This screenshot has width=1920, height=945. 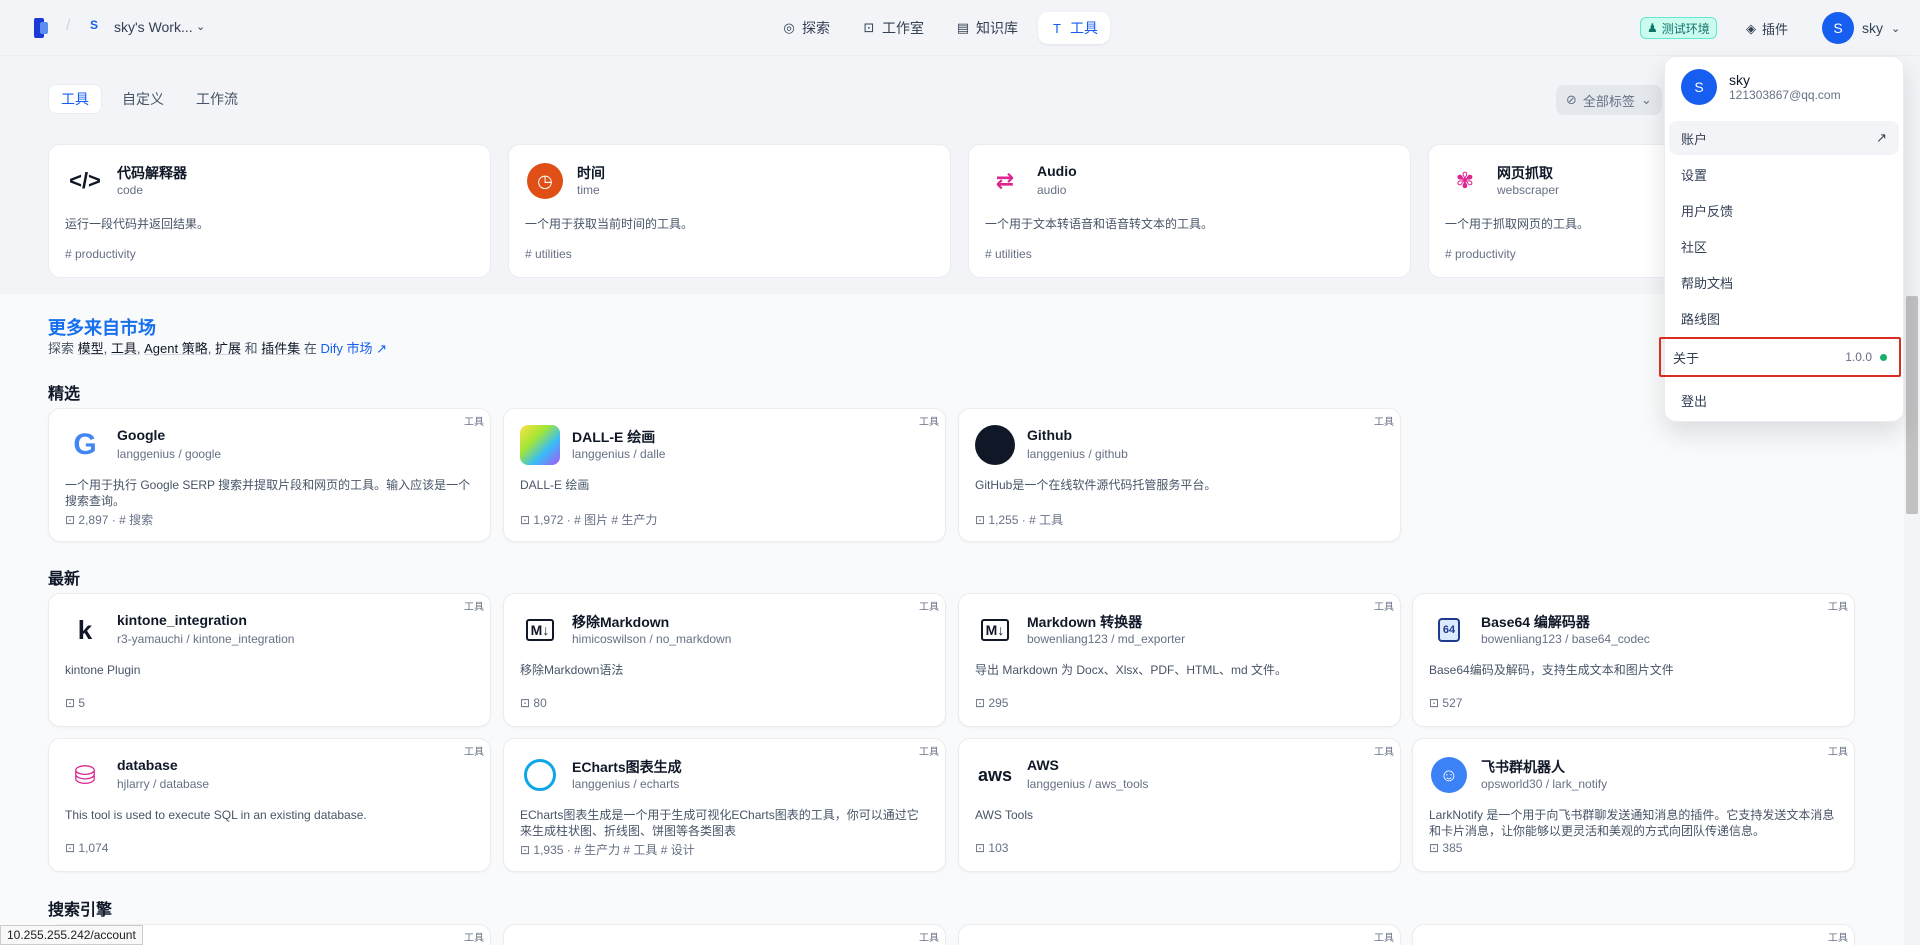 I want to click on book-icon: ▤, so click(x=963, y=27).